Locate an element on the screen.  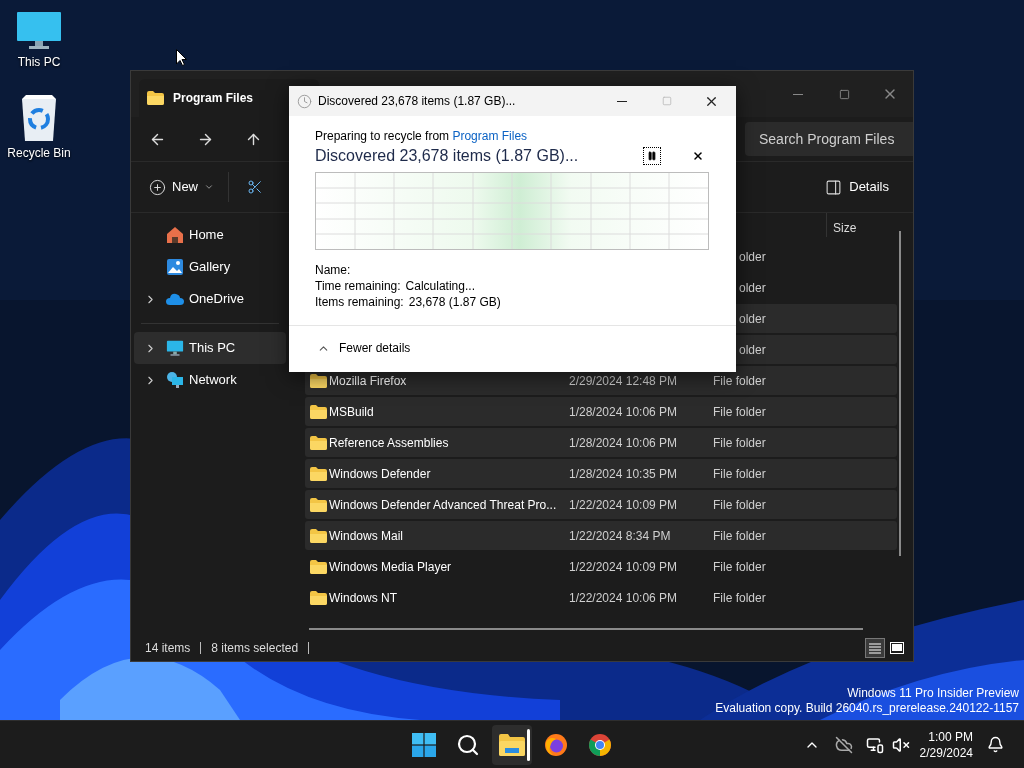
file-row: Windows Media Player 1/22/2024 10:09 PM File folder is located at coordinates (601, 566).